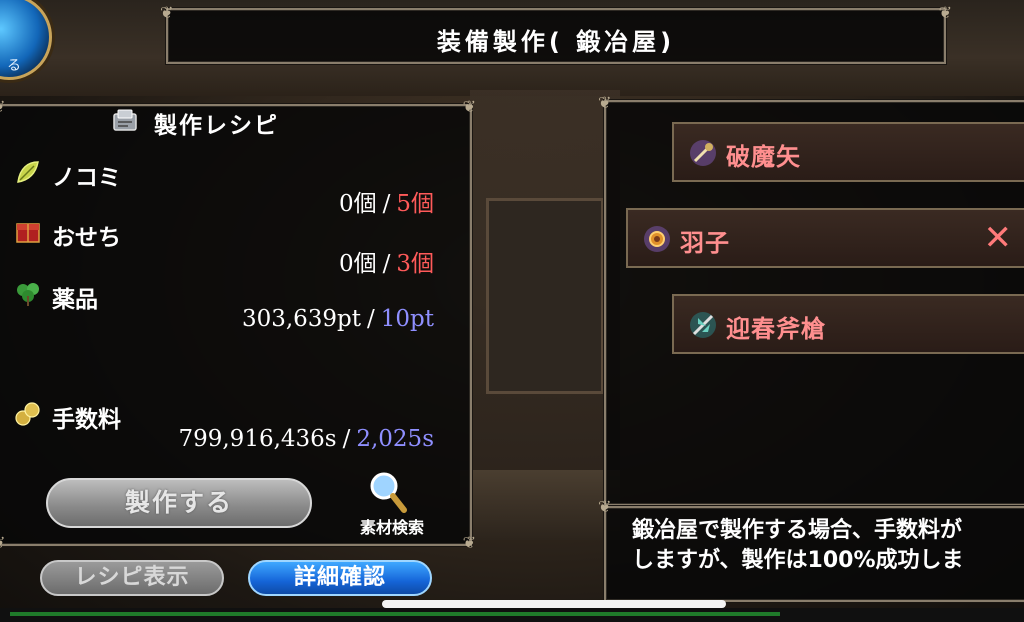 Image resolution: width=1024 pixels, height=622 pixels. What do you see at coordinates (28, 294) in the screenshot?
I see `herb-icon` at bounding box center [28, 294].